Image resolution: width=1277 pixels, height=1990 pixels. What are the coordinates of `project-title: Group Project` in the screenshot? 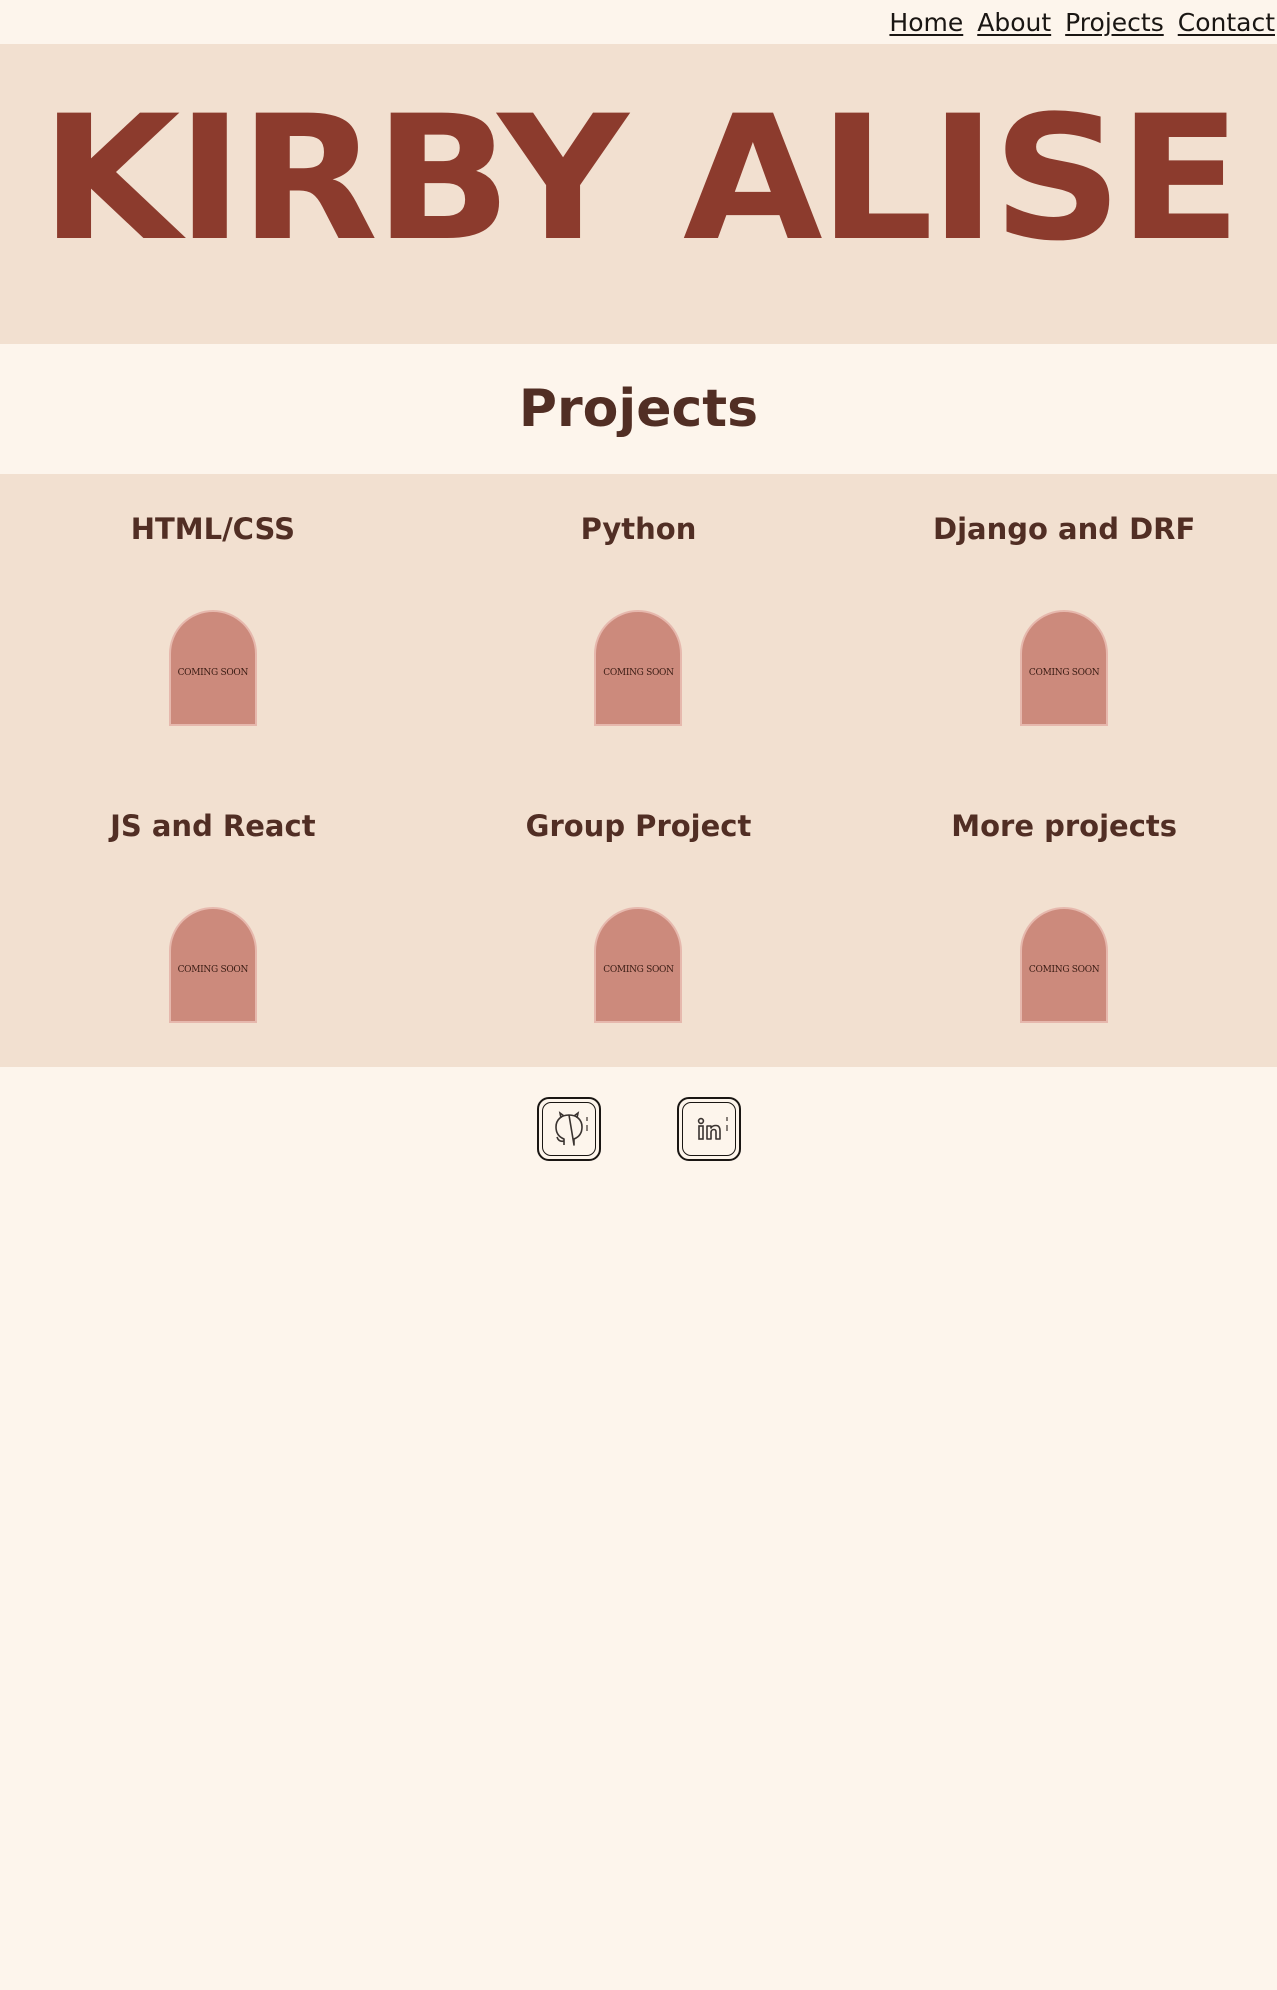 It's located at (638, 826).